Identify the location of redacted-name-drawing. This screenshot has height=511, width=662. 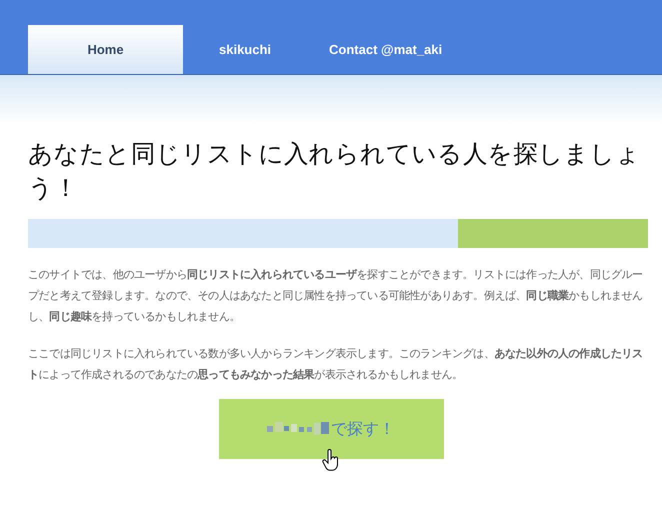
(298, 429).